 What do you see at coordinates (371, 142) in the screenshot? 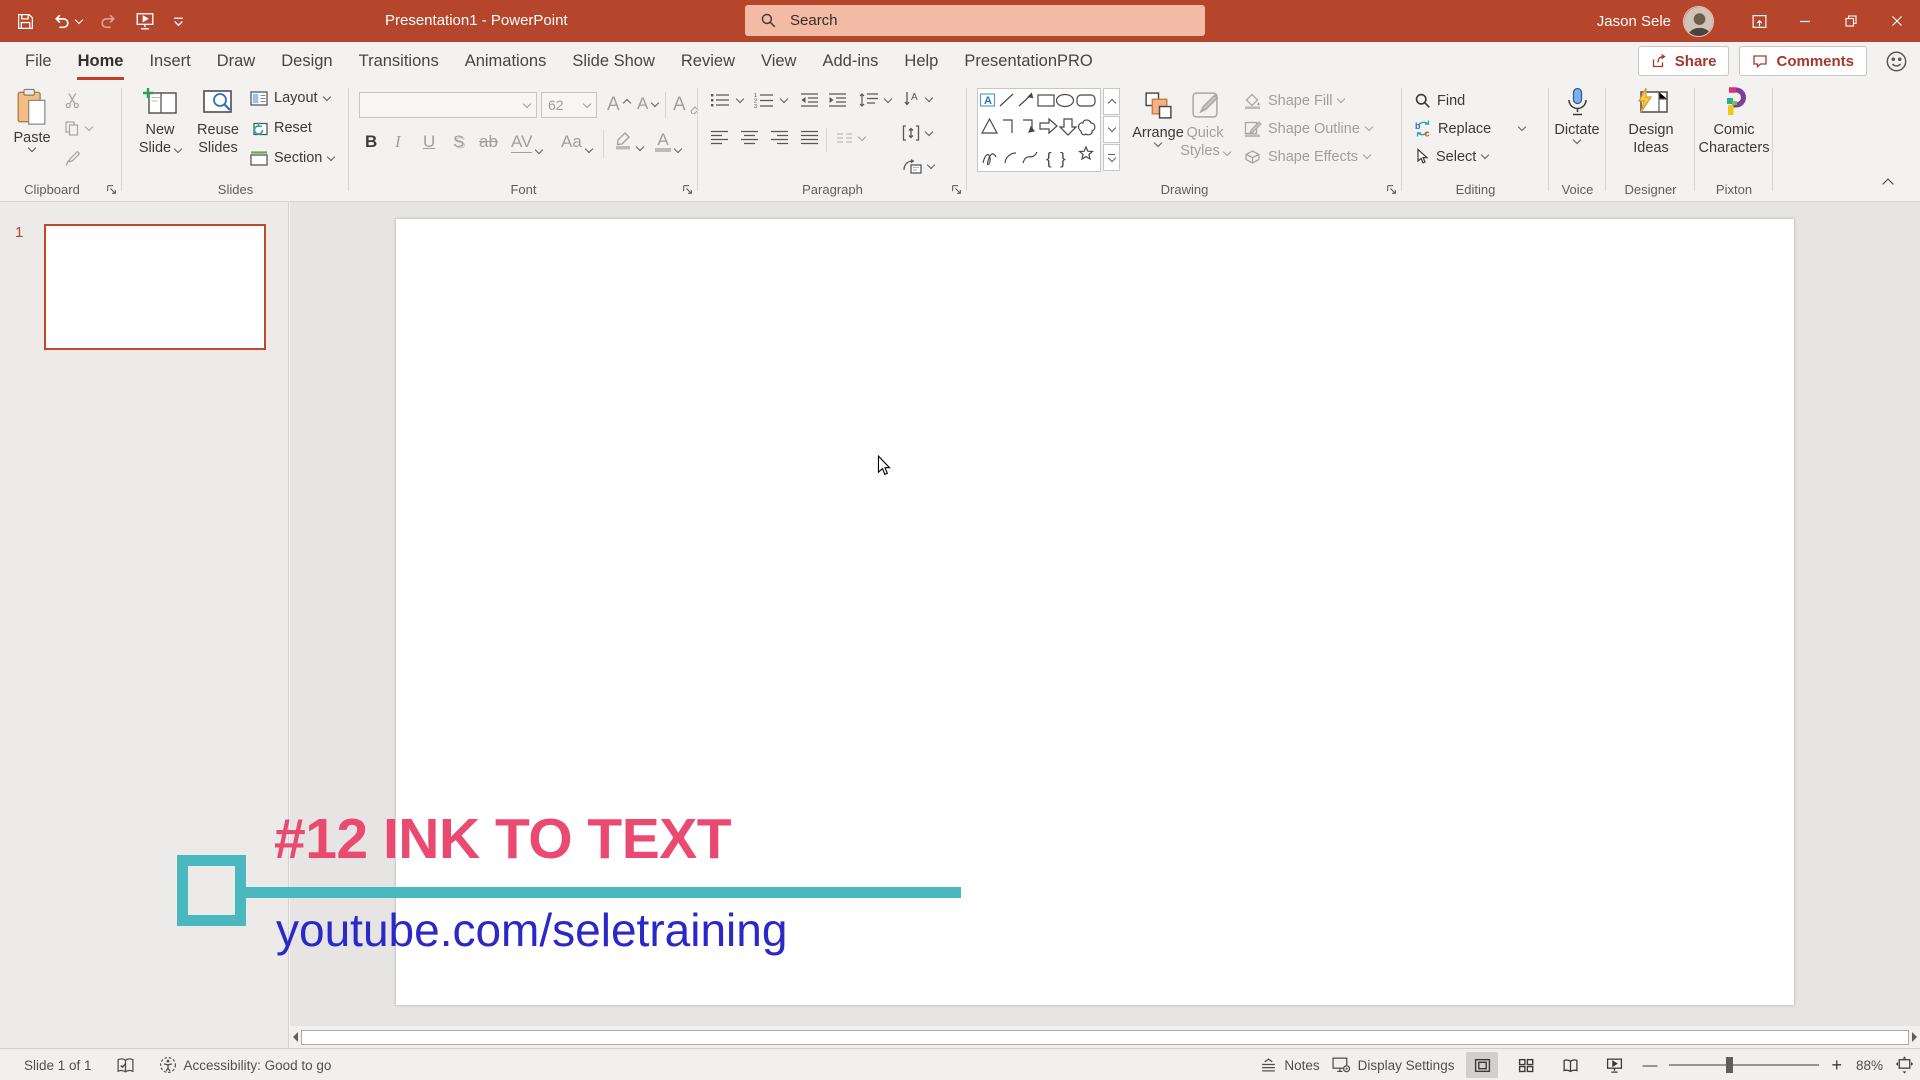
I see `bold-button: B` at bounding box center [371, 142].